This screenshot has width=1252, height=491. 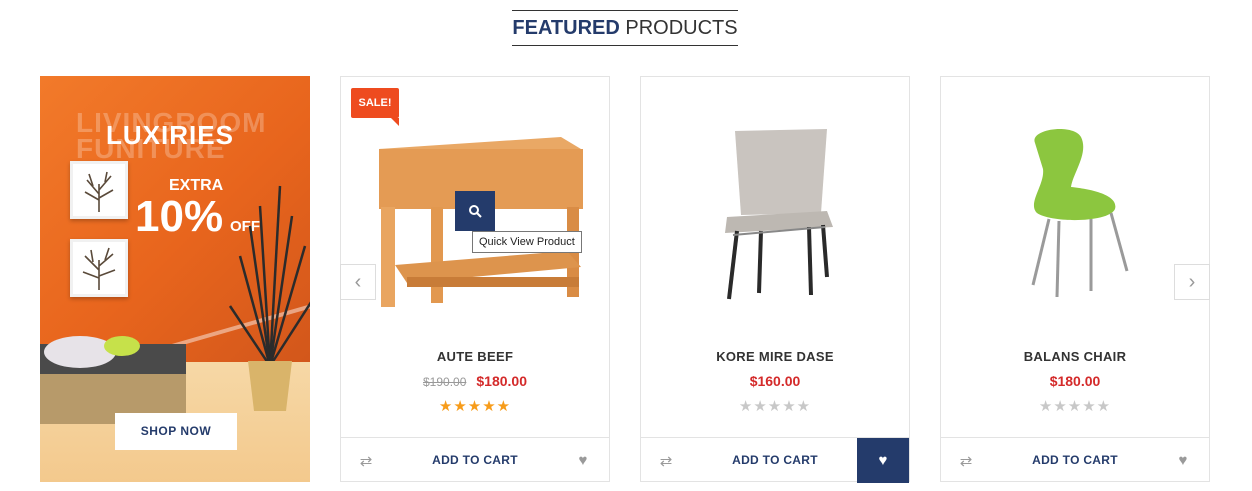 I want to click on sofa-image, so click(x=113, y=380).